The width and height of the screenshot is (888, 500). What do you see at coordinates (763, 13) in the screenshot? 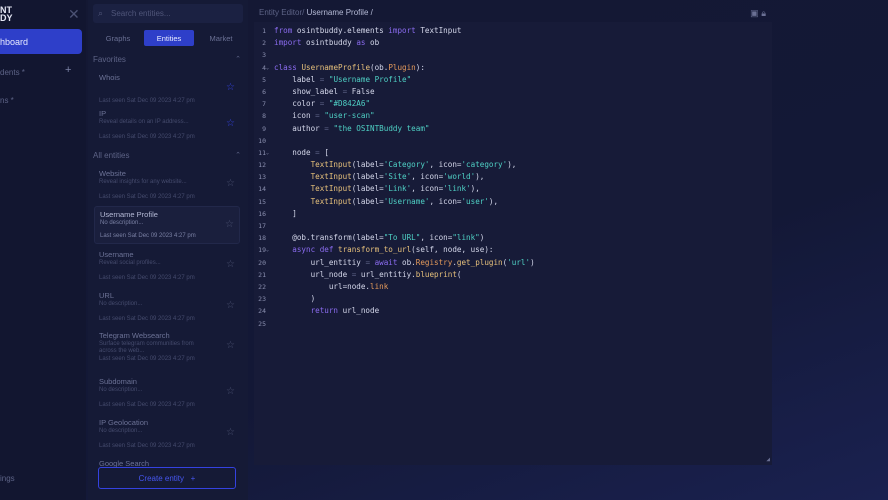
I see `lock-icon: 🔒︎` at bounding box center [763, 13].